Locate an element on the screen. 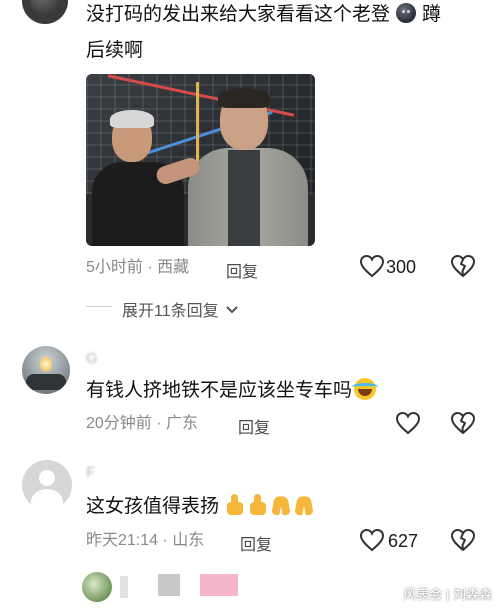 Image resolution: width=500 pixels, height=609 pixels. username: G is located at coordinates (92, 358).